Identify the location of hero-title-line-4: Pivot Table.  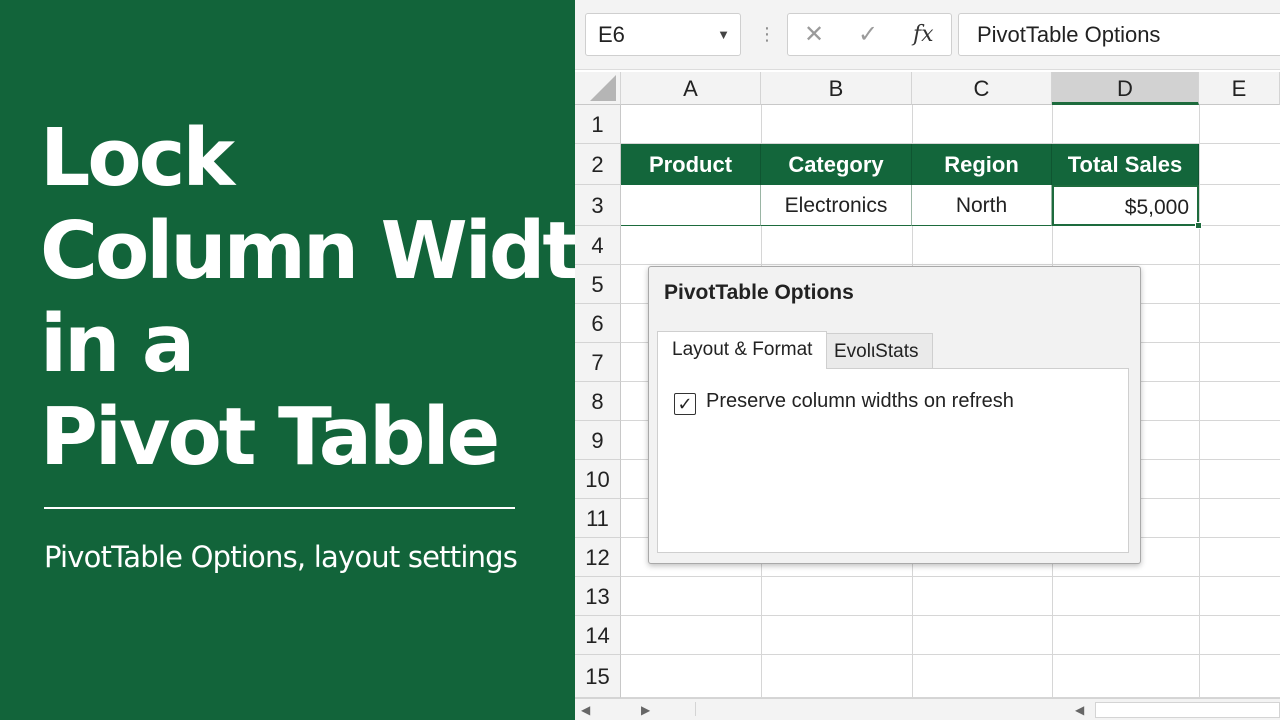
(270, 437).